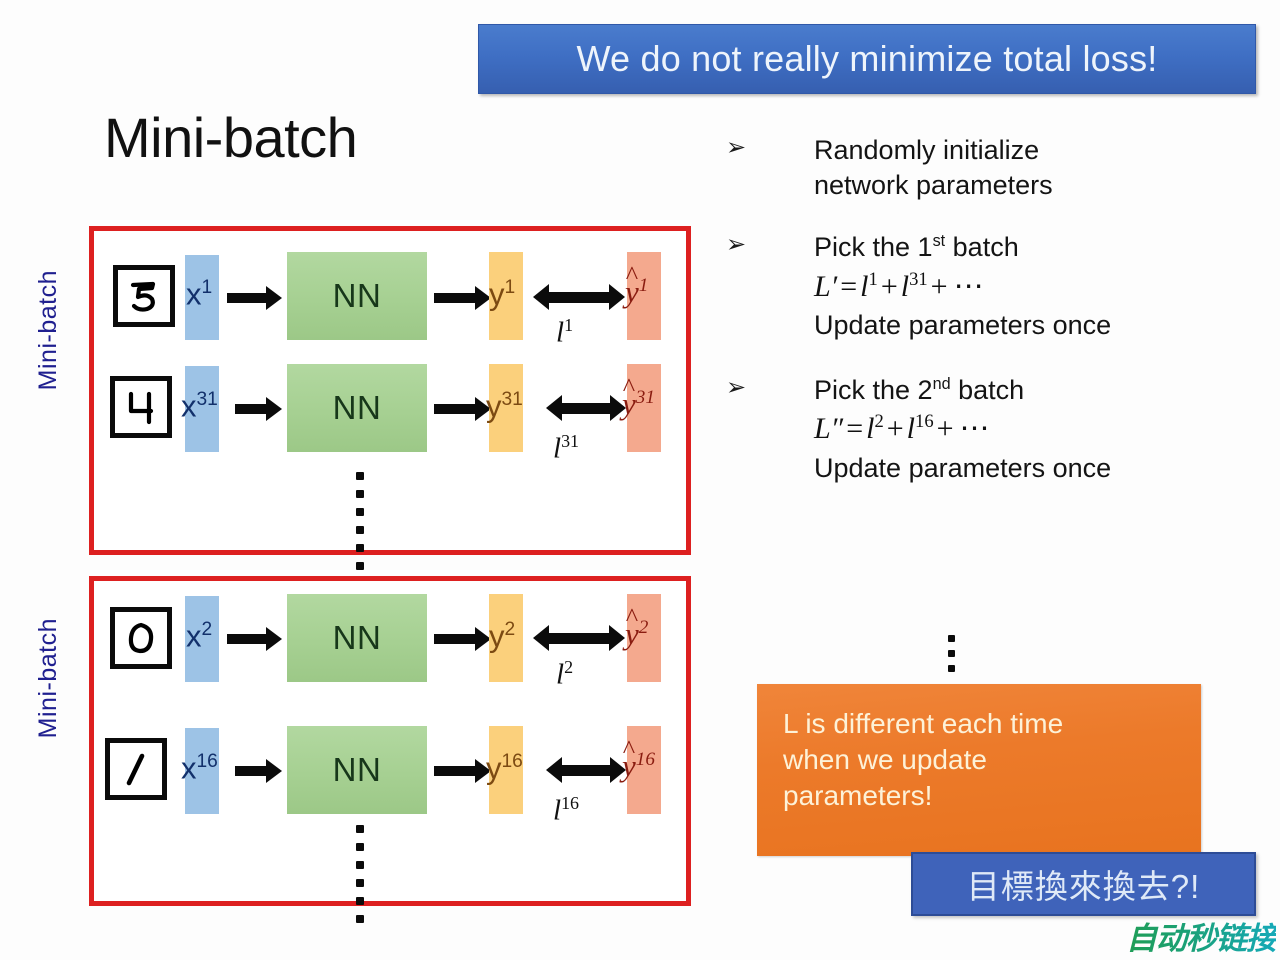 The height and width of the screenshot is (960, 1280). I want to click on bullet-item-randomly-initialize: ➢ Randomly initialize network parameters, so click(998, 167).